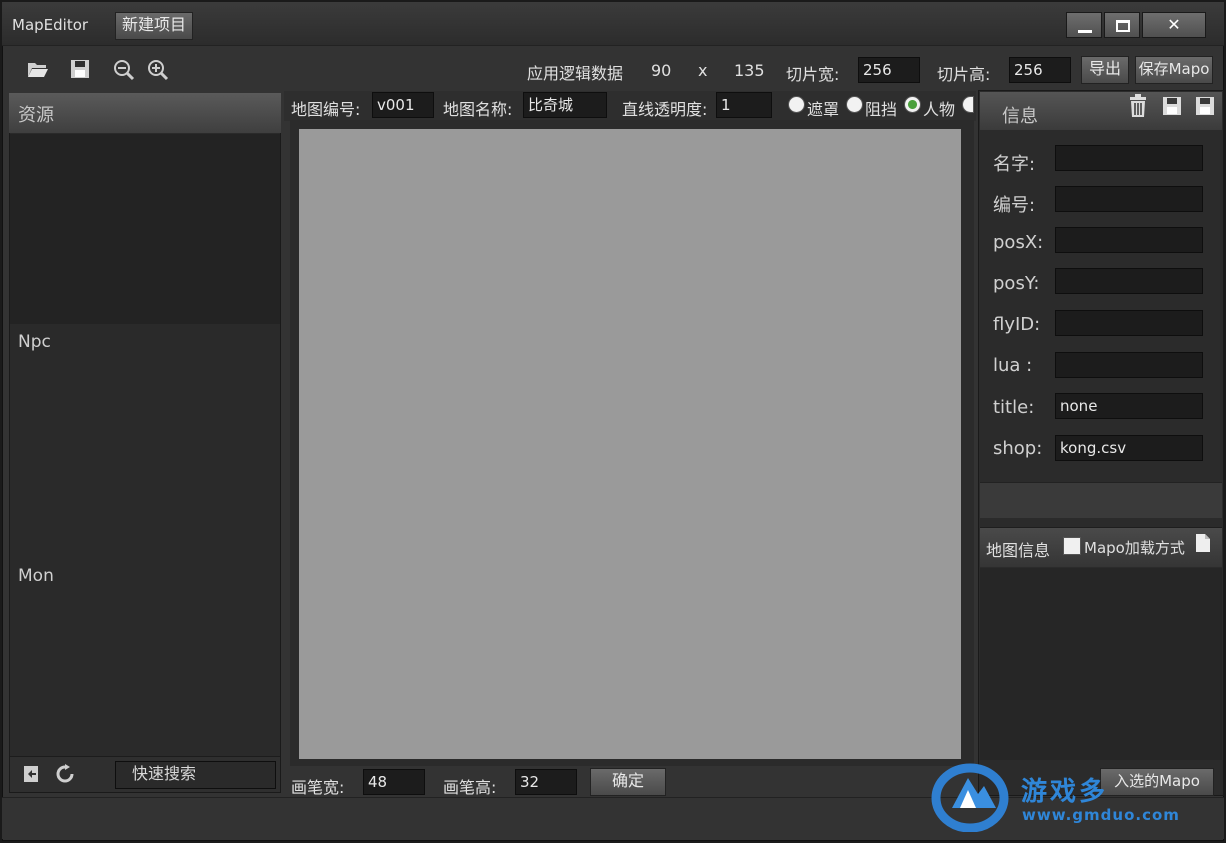  I want to click on mapo-load-checkbox, so click(1072, 546).